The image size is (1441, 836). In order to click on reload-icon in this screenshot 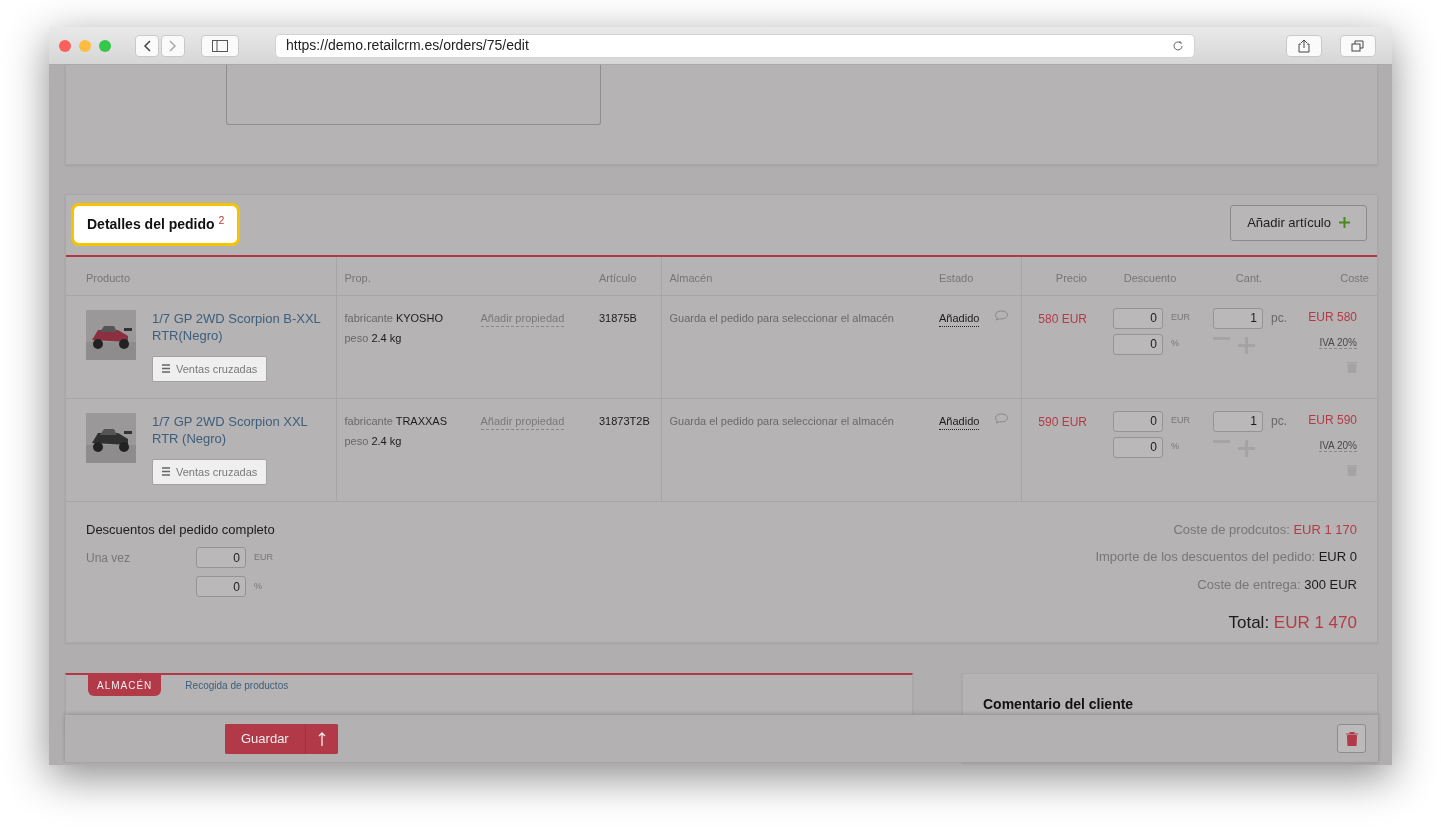, I will do `click(1178, 45)`.